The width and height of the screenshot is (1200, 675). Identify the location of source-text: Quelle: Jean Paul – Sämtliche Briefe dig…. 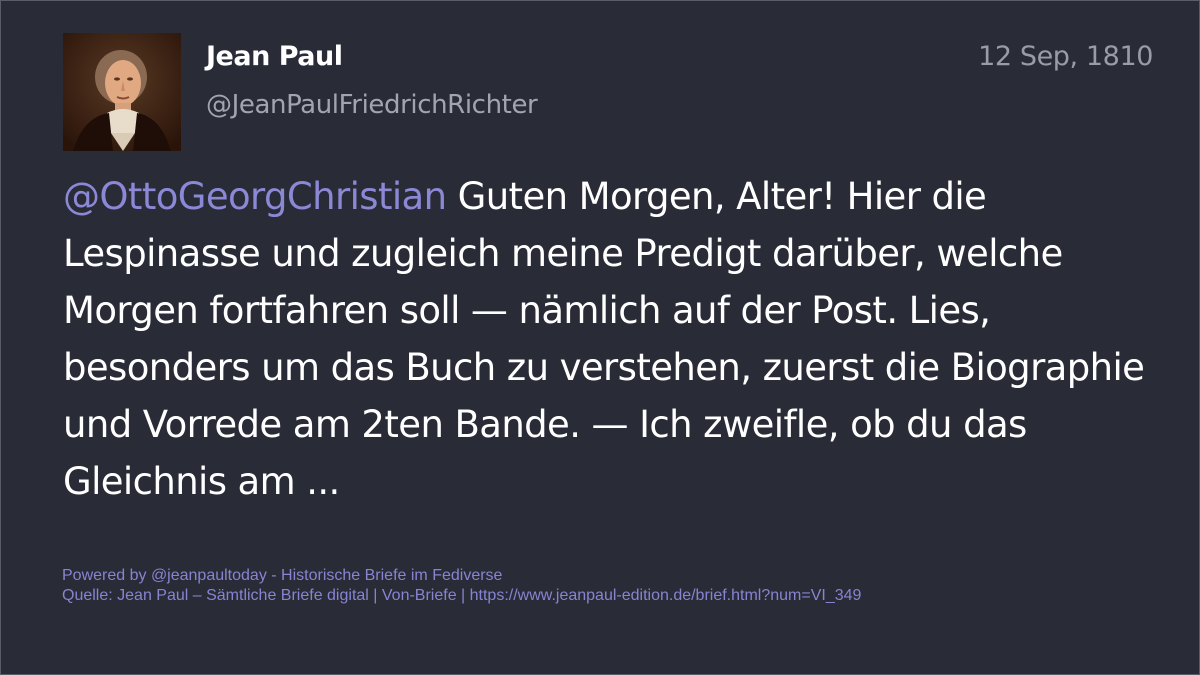
(462, 595).